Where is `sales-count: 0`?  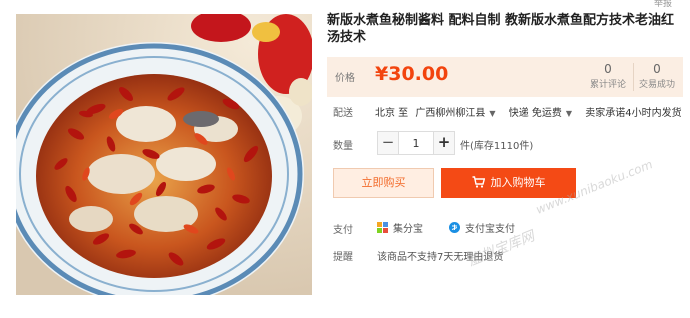 sales-count: 0 is located at coordinates (657, 69).